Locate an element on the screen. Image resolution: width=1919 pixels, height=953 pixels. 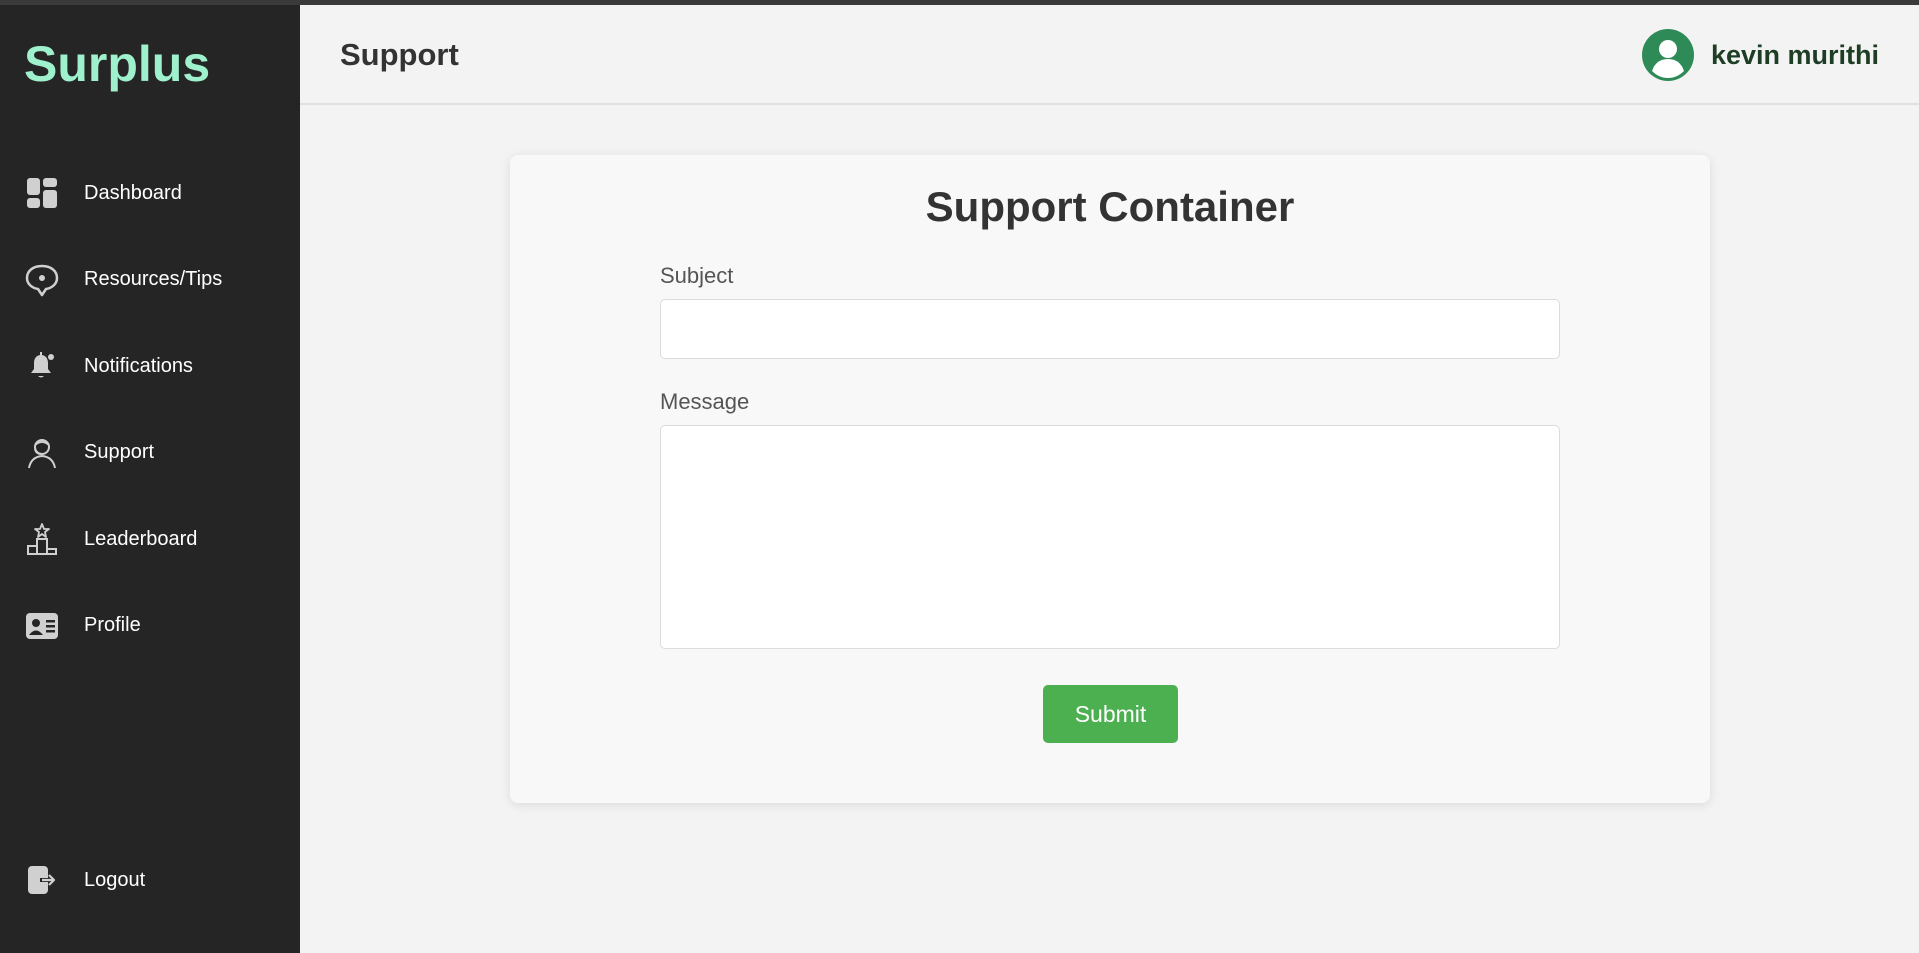
sidebar-item-profile: Profile is located at coordinates (150, 626).